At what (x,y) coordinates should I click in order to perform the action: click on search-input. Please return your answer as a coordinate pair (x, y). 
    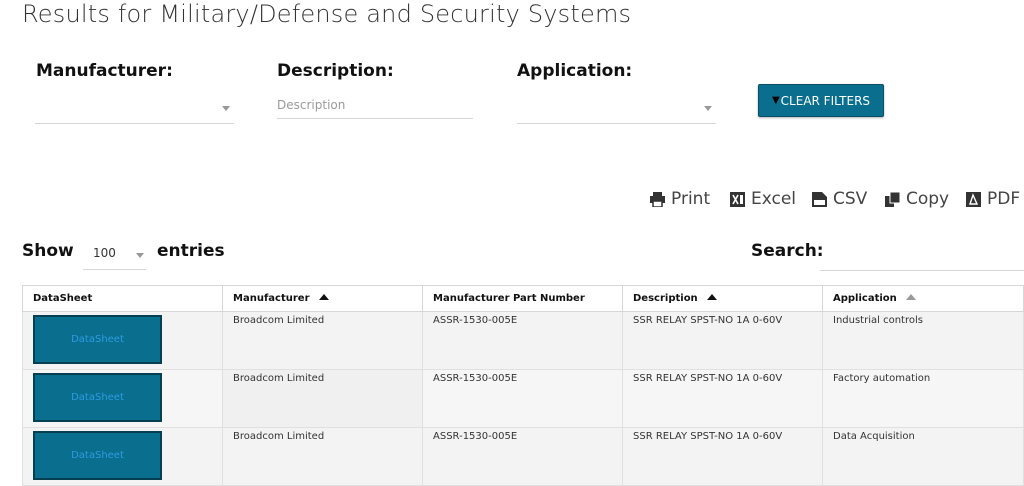
    Looking at the image, I should click on (922, 256).